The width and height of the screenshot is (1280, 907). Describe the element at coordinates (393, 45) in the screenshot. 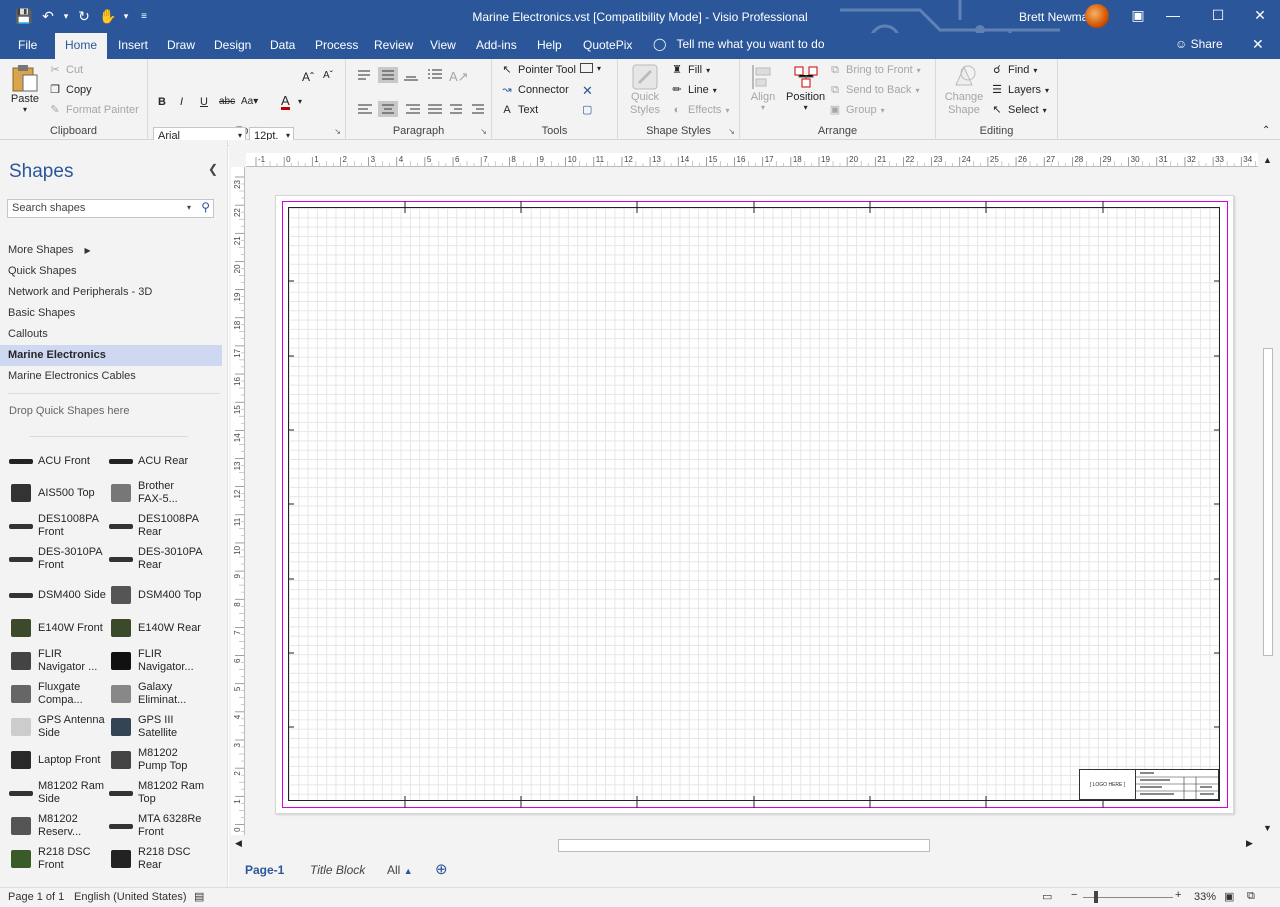

I see `tab-review: Review` at that location.